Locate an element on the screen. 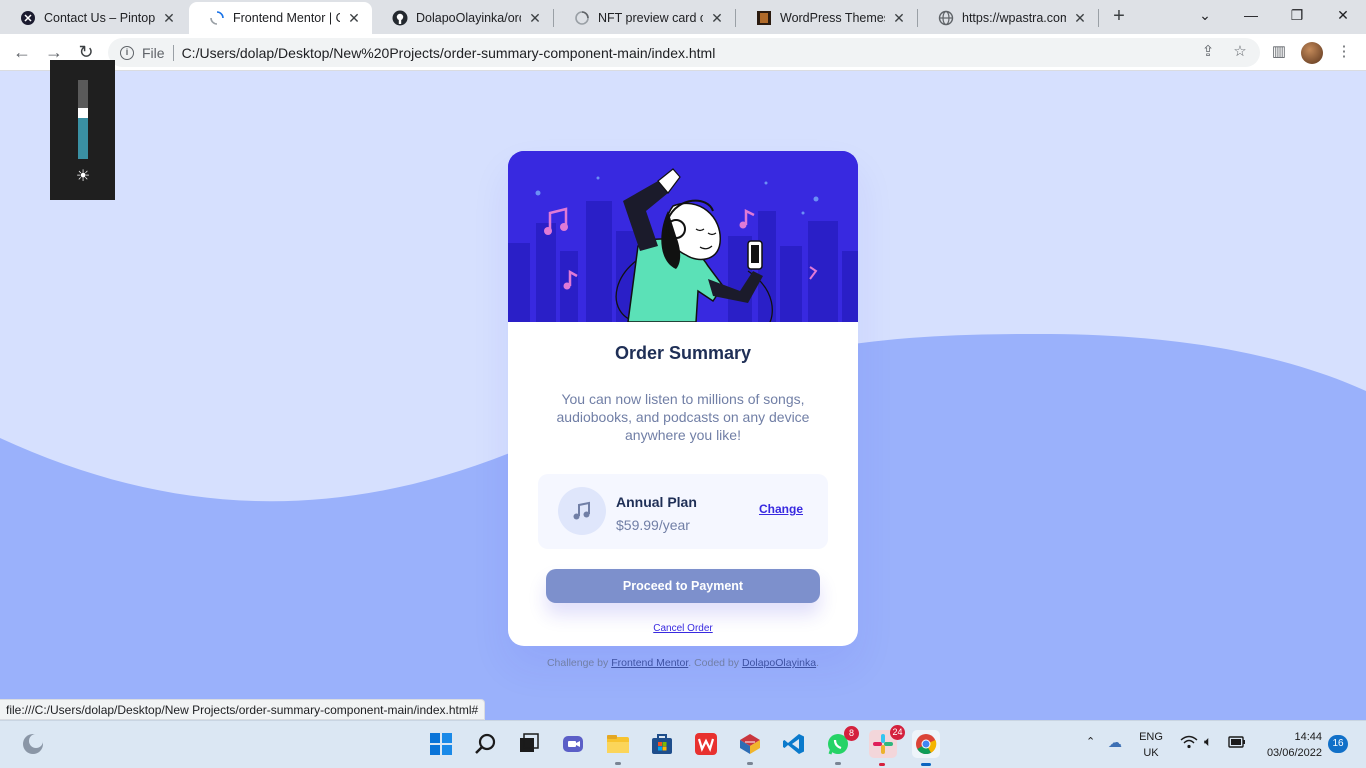 The width and height of the screenshot is (1366, 768). menu-kebab-icon: ⋮ is located at coordinates (1344, 52).